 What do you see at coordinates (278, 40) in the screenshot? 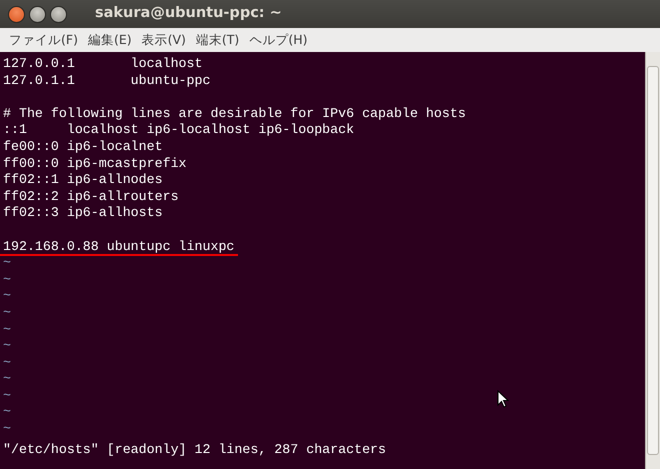
I see `menu-item: ヘルプ(H)` at bounding box center [278, 40].